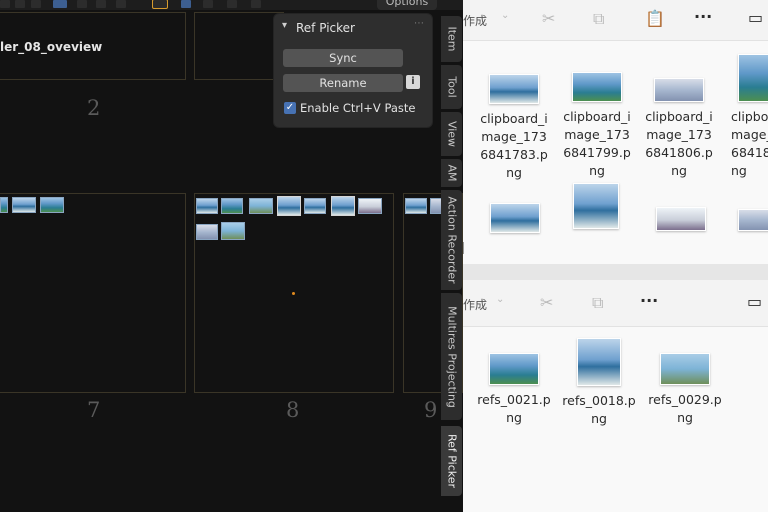 Image resolution: width=768 pixels, height=512 pixels. What do you see at coordinates (186, 4) in the screenshot?
I see `snap-icon` at bounding box center [186, 4].